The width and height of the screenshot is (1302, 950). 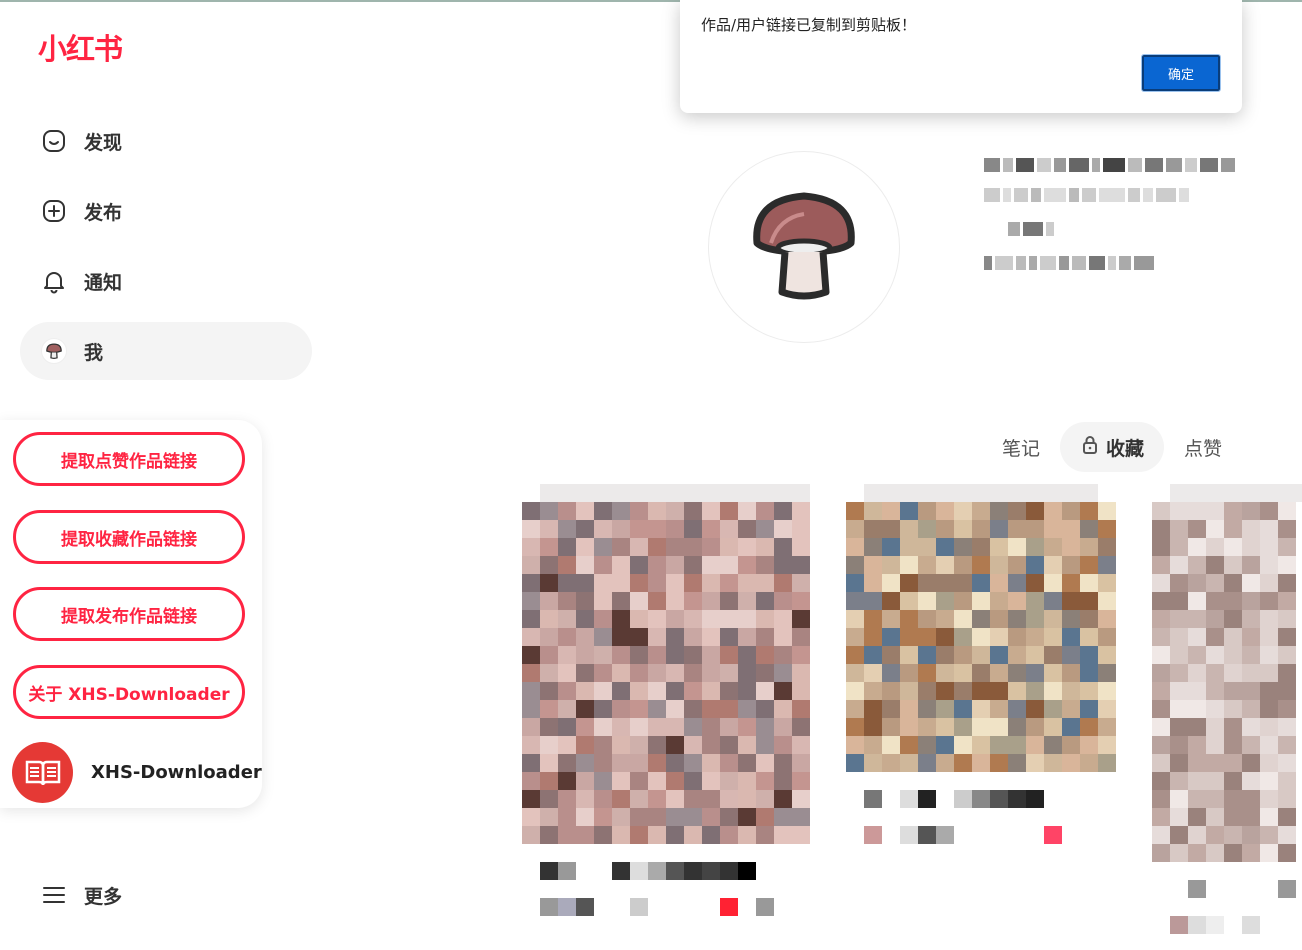 What do you see at coordinates (103, 212) in the screenshot?
I see `nav-publish-label: 发布` at bounding box center [103, 212].